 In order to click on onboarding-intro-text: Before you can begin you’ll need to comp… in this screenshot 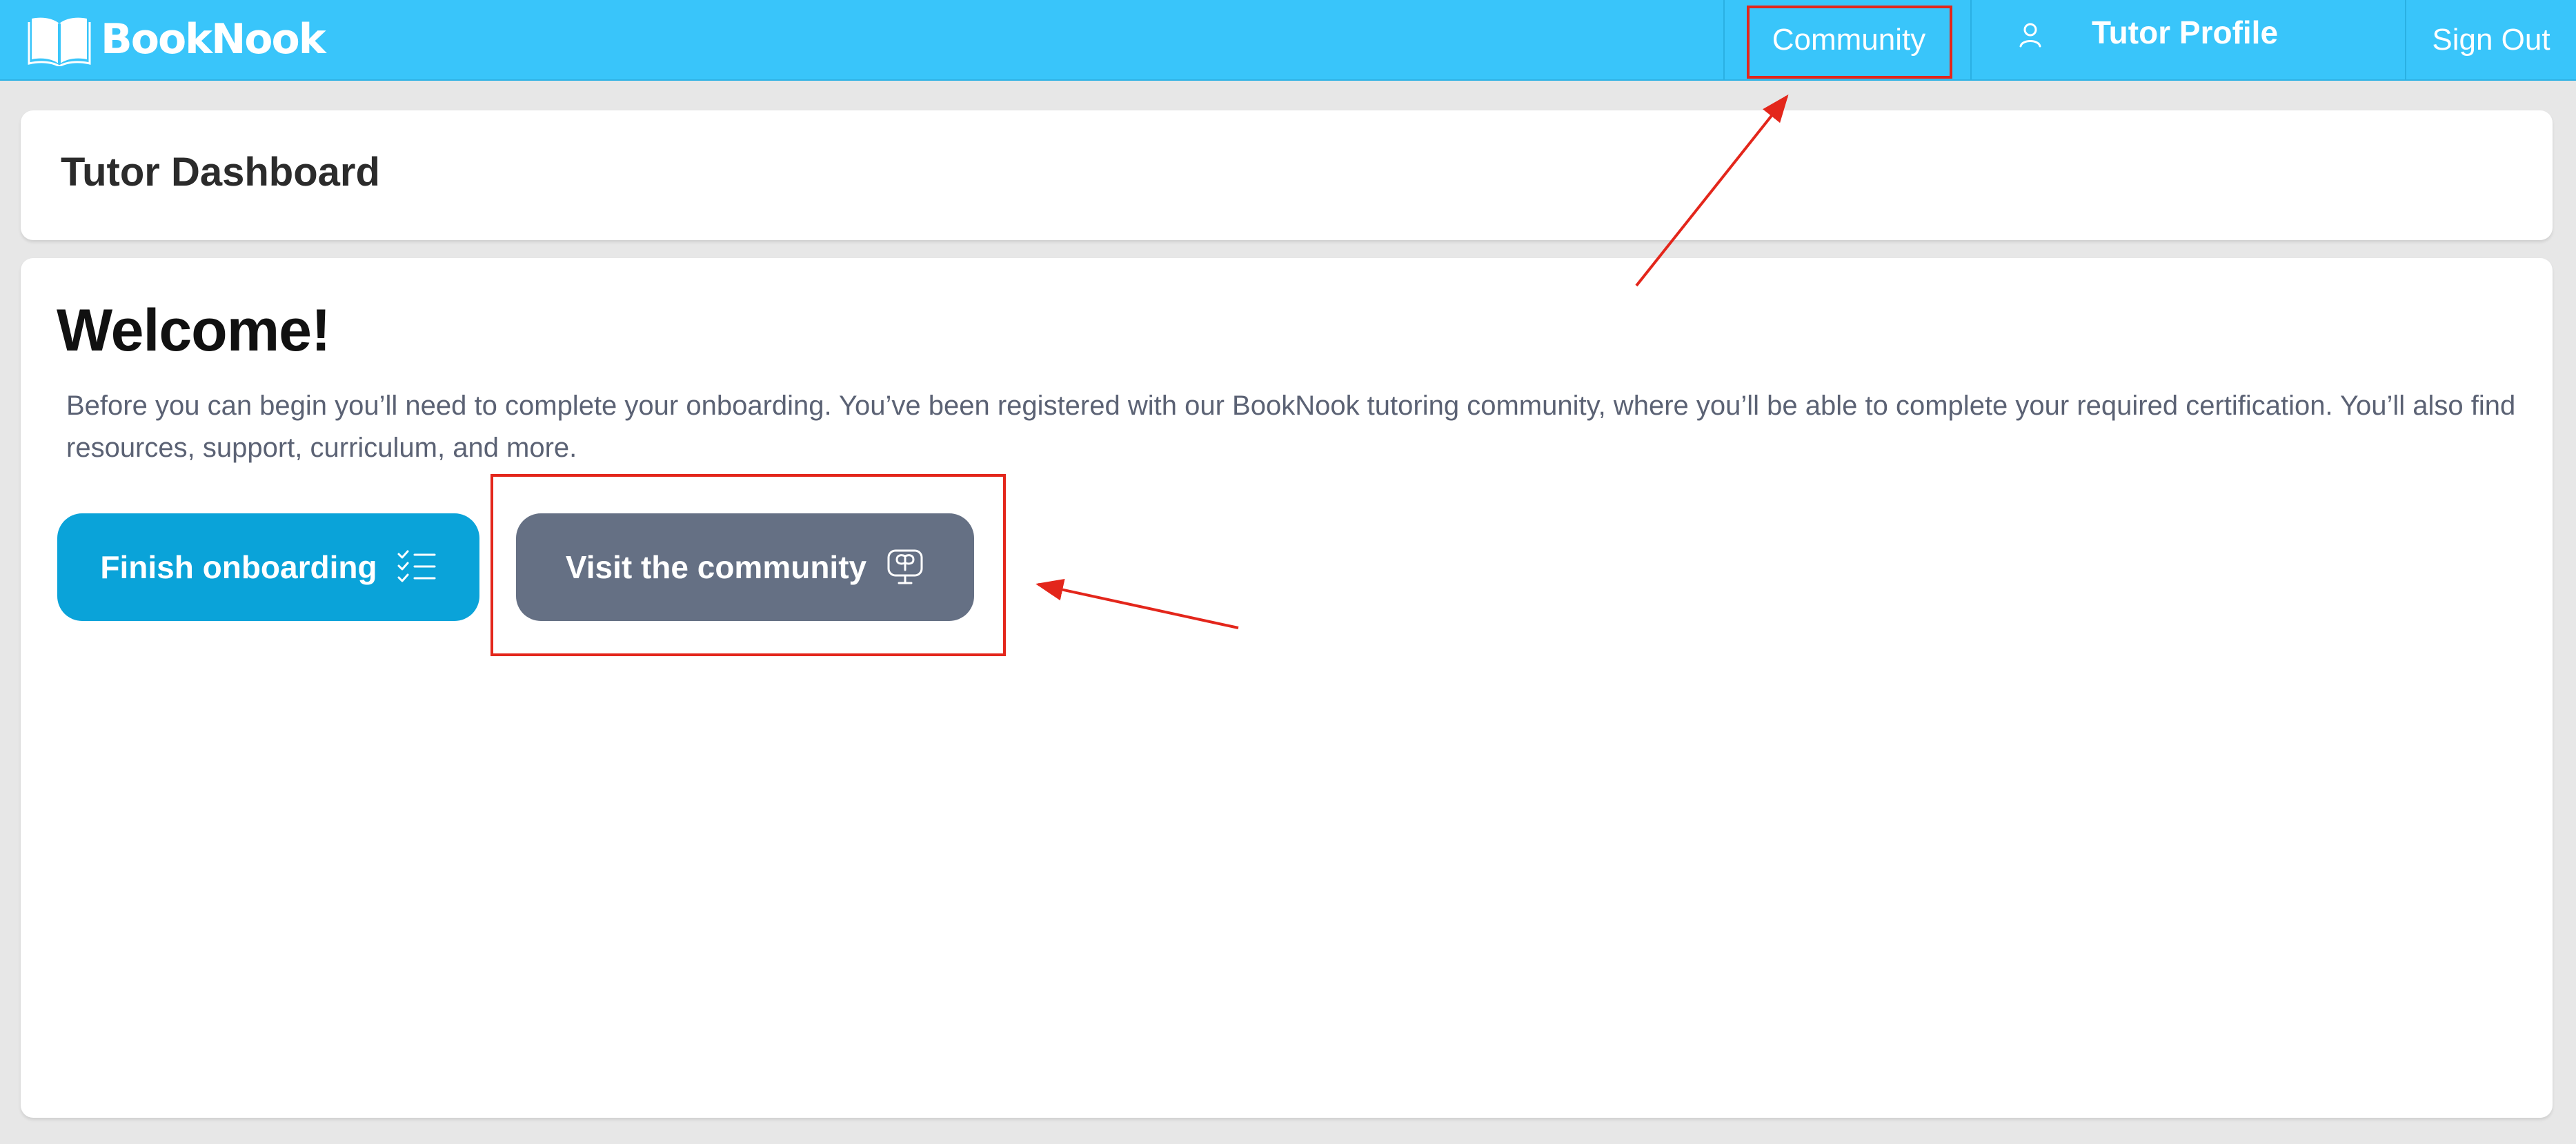, I will do `click(1291, 427)`.